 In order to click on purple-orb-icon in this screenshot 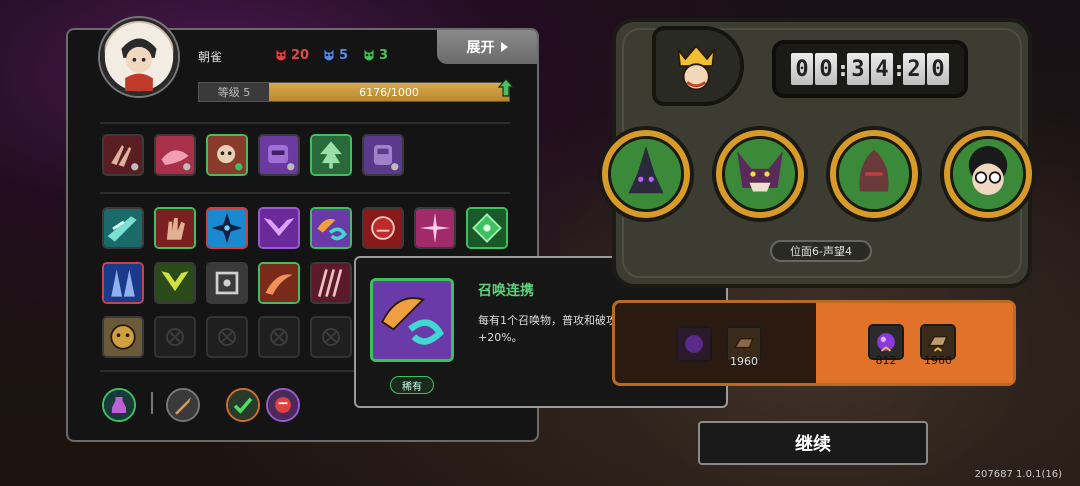, I will do `click(694, 344)`.